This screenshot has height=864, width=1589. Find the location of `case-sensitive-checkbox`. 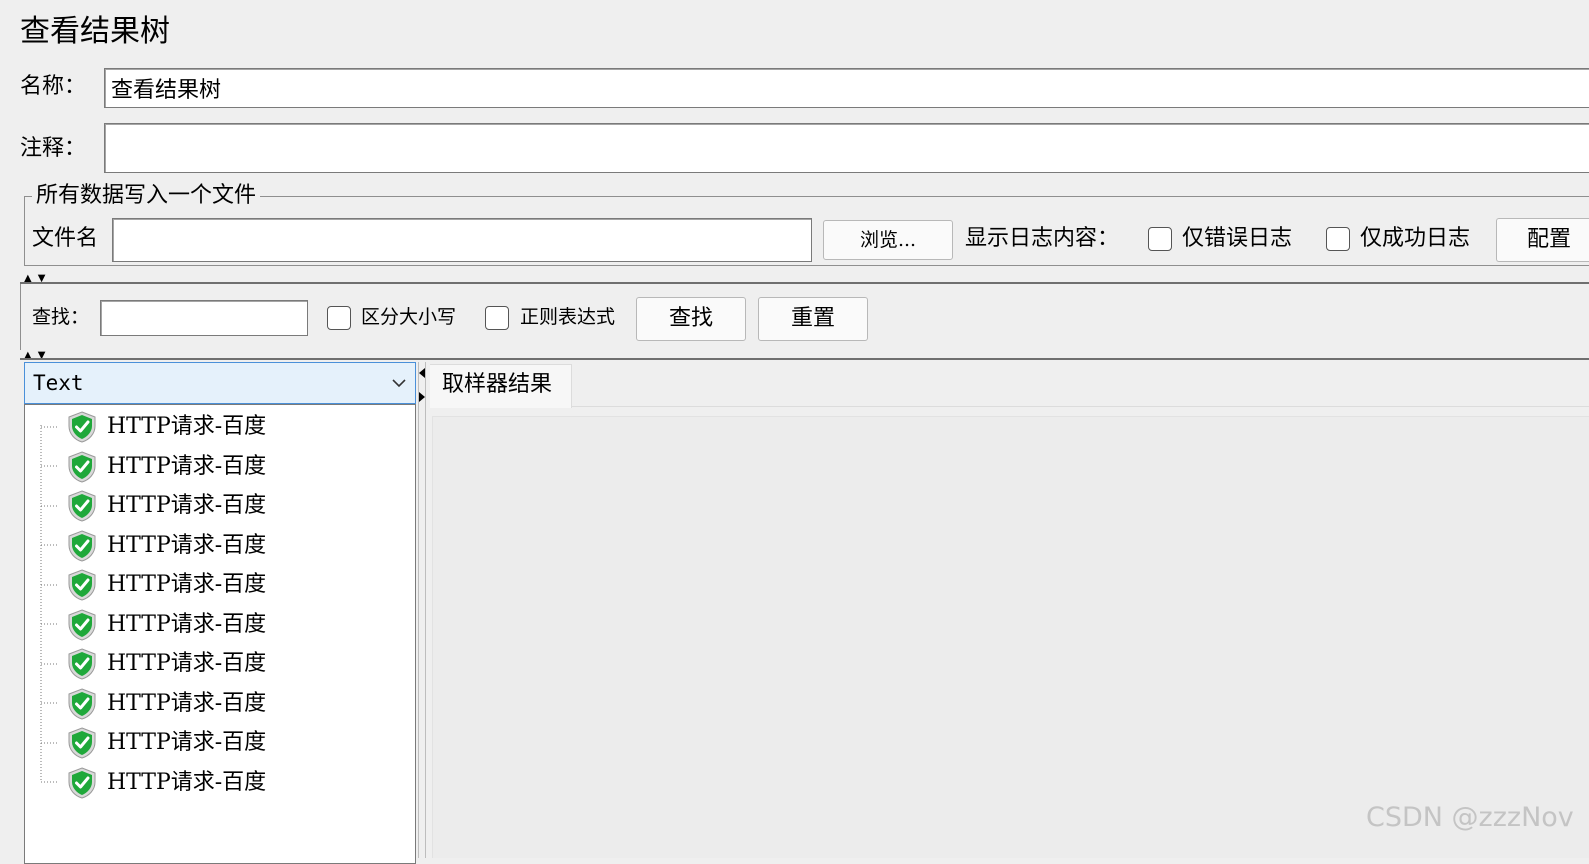

case-sensitive-checkbox is located at coordinates (339, 318).